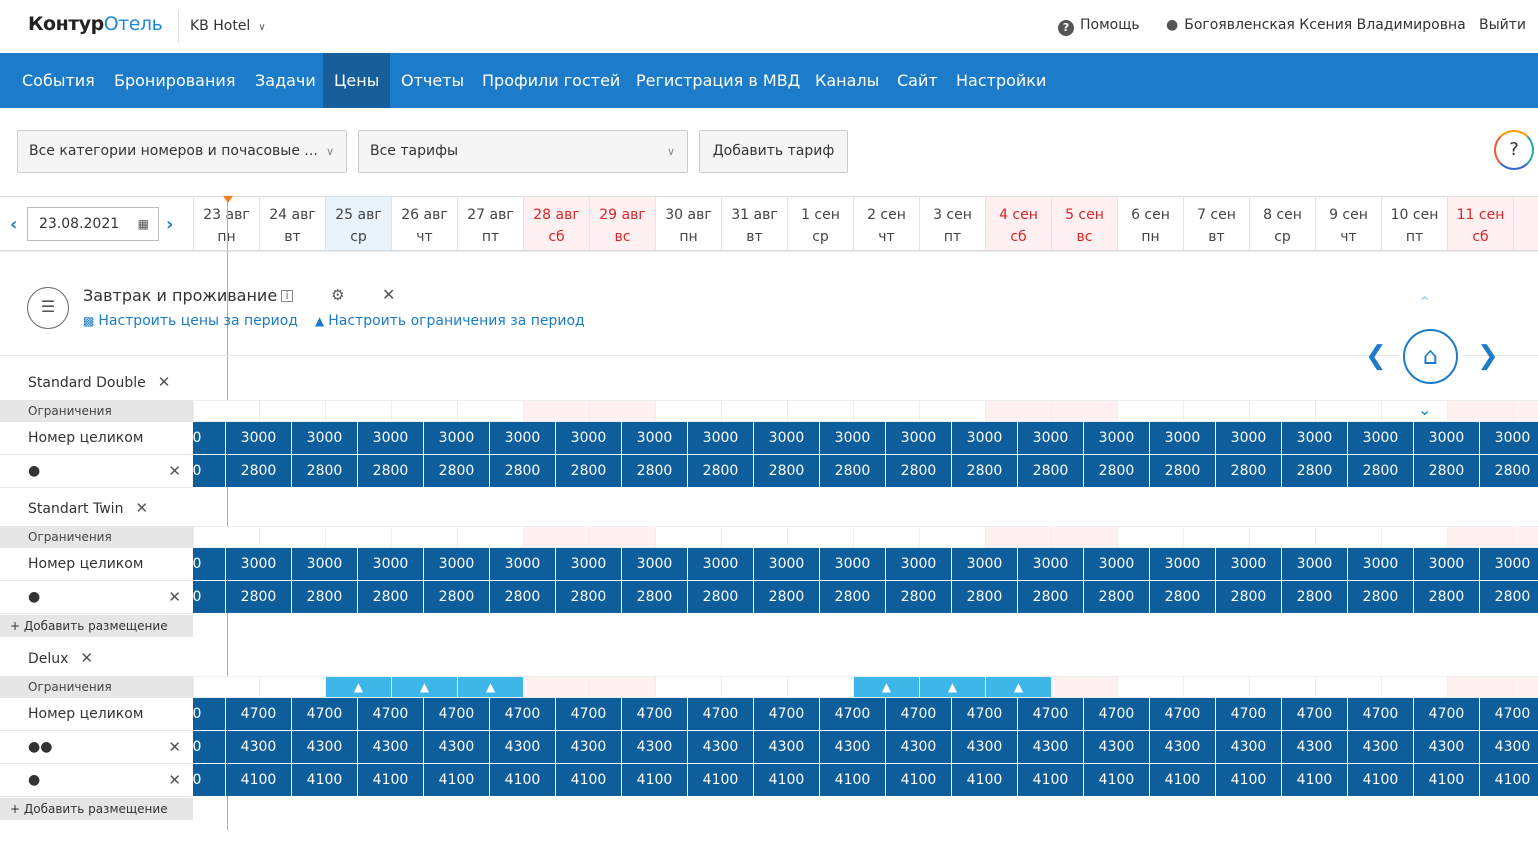 This screenshot has width=1538, height=850. What do you see at coordinates (1018, 223) in the screenshot?
I see `date-column: 4 сен сб` at bounding box center [1018, 223].